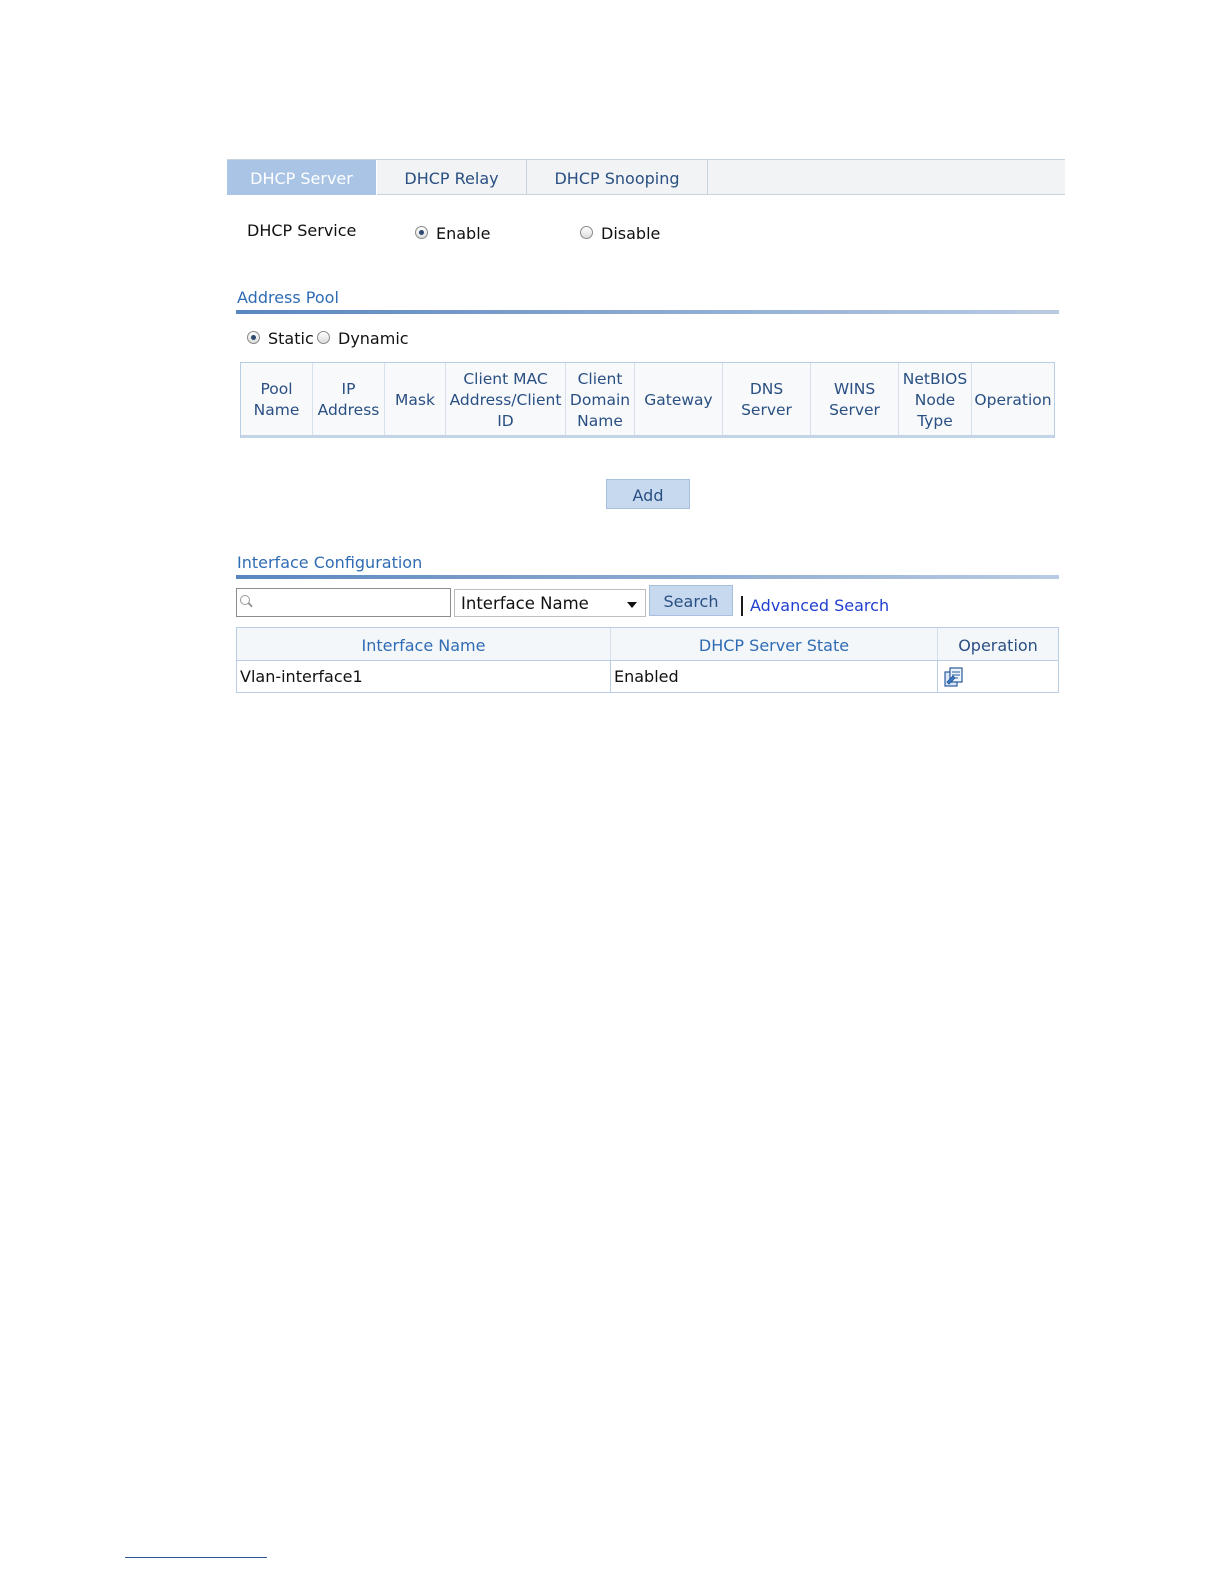  Describe the element at coordinates (421, 232) in the screenshot. I see `dhcp-enable-radio` at that location.